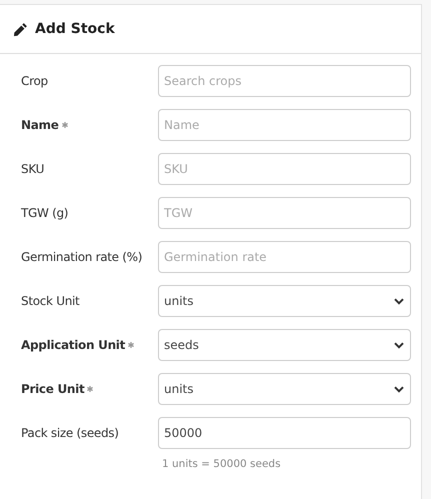 Image resolution: width=431 pixels, height=499 pixels. What do you see at coordinates (34, 81) in the screenshot?
I see `field-label: Crop` at bounding box center [34, 81].